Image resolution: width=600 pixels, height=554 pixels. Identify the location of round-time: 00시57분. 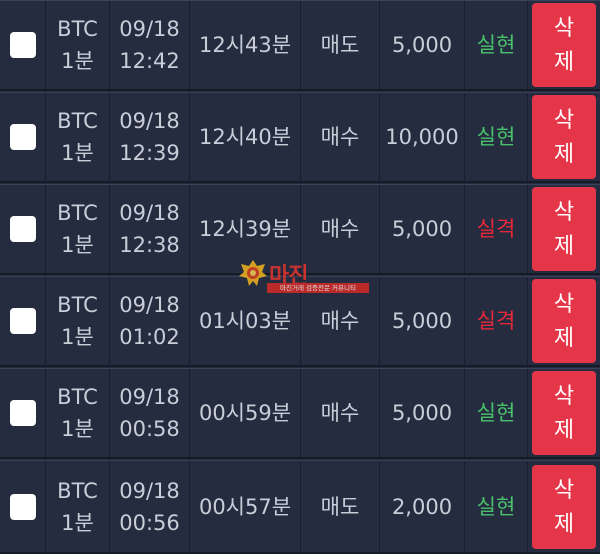
(245, 506).